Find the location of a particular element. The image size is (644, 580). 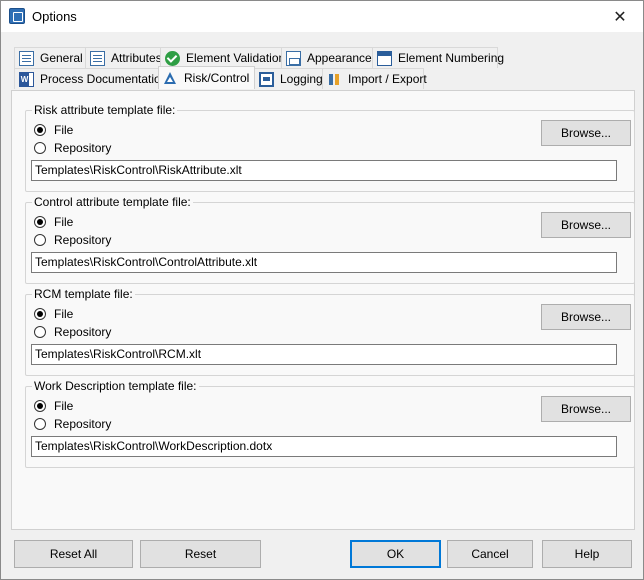

tab-process-documentation: Process Documentation is located at coordinates (90, 78).